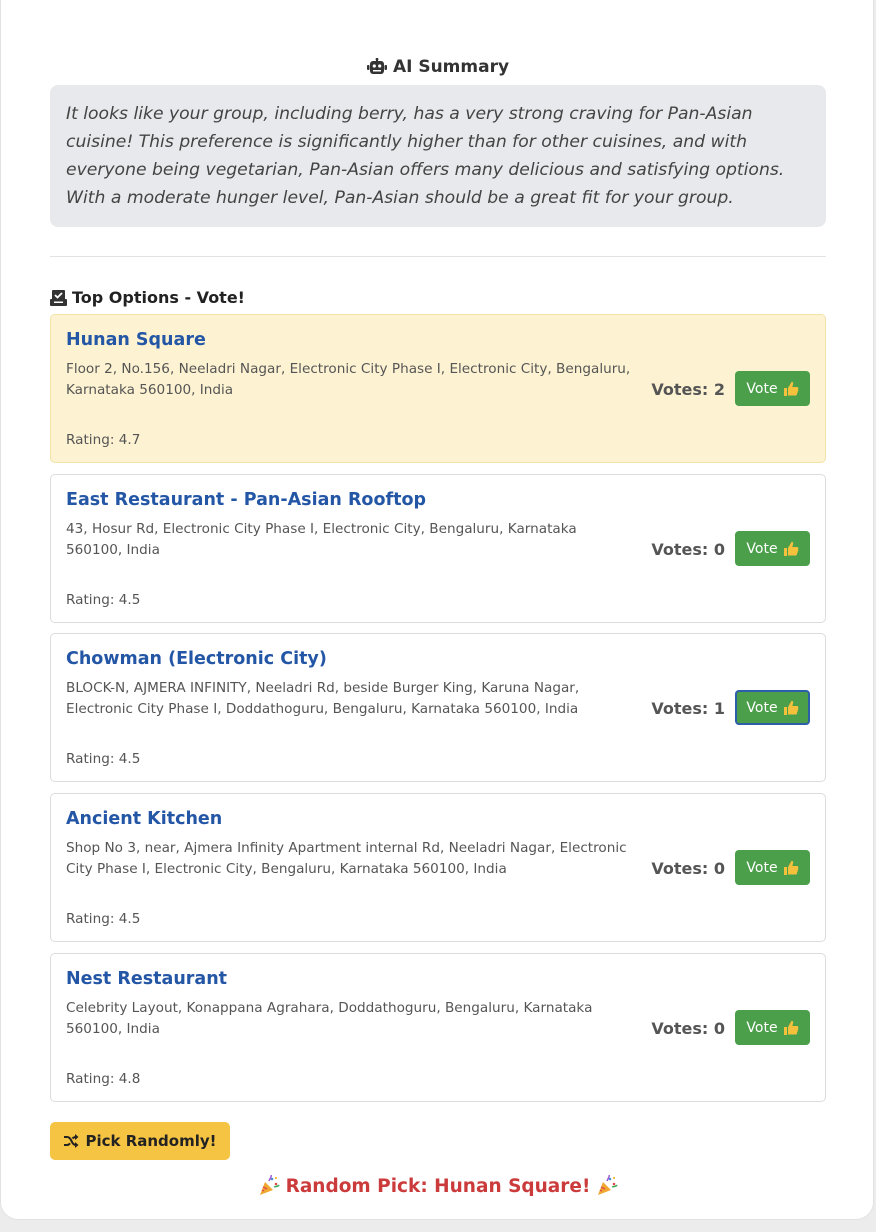 The image size is (876, 1232). I want to click on pick-randomly-button: Pick Randomly!, so click(140, 1141).